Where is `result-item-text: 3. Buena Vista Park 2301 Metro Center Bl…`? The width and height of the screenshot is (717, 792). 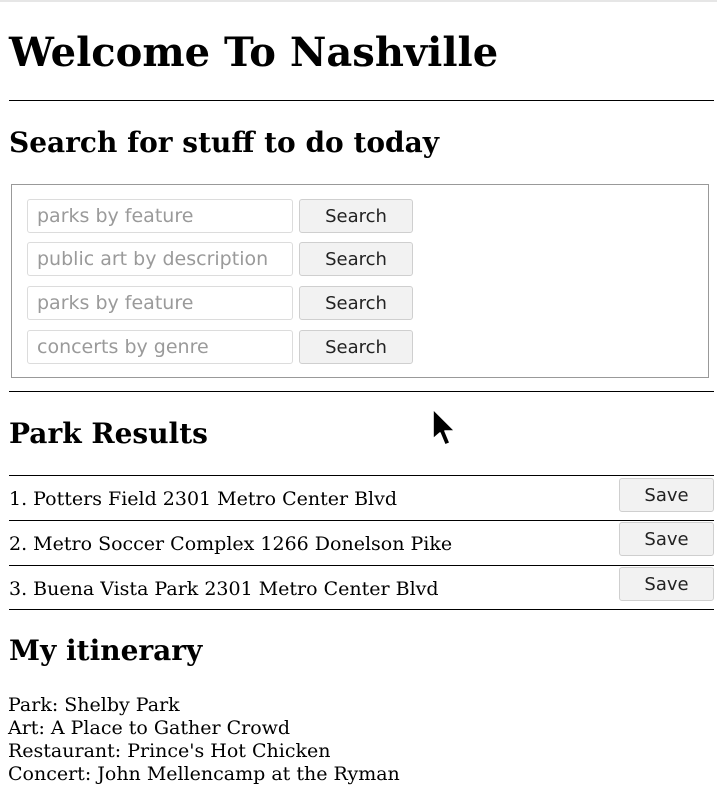 result-item-text: 3. Buena Vista Park 2301 Metro Center Bl… is located at coordinates (224, 589).